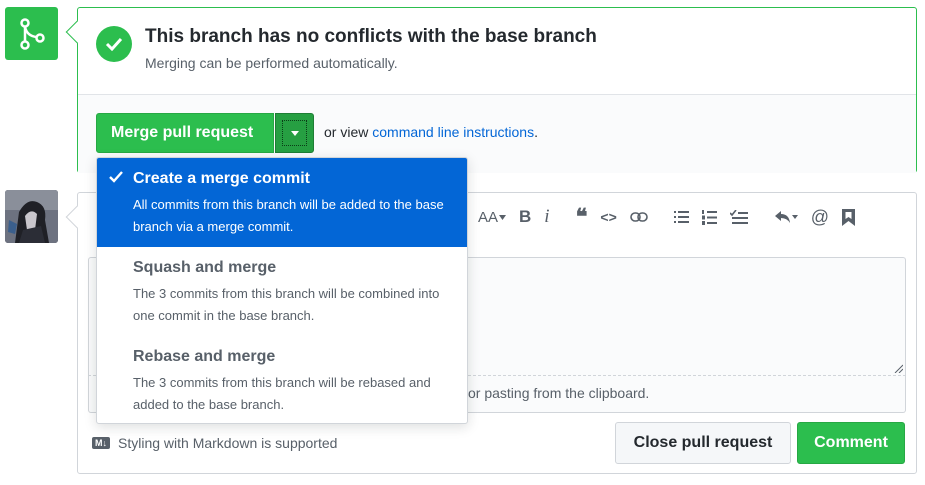  What do you see at coordinates (681, 217) in the screenshot?
I see `unordered-list-icon` at bounding box center [681, 217].